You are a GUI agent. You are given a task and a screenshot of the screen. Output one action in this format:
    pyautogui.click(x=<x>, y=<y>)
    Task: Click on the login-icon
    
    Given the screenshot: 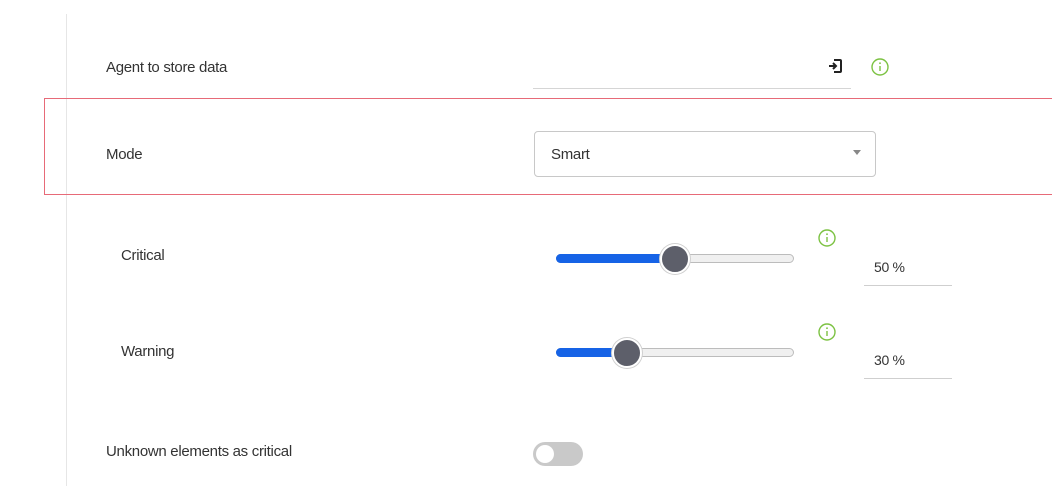 What is the action you would take?
    pyautogui.click(x=835, y=66)
    